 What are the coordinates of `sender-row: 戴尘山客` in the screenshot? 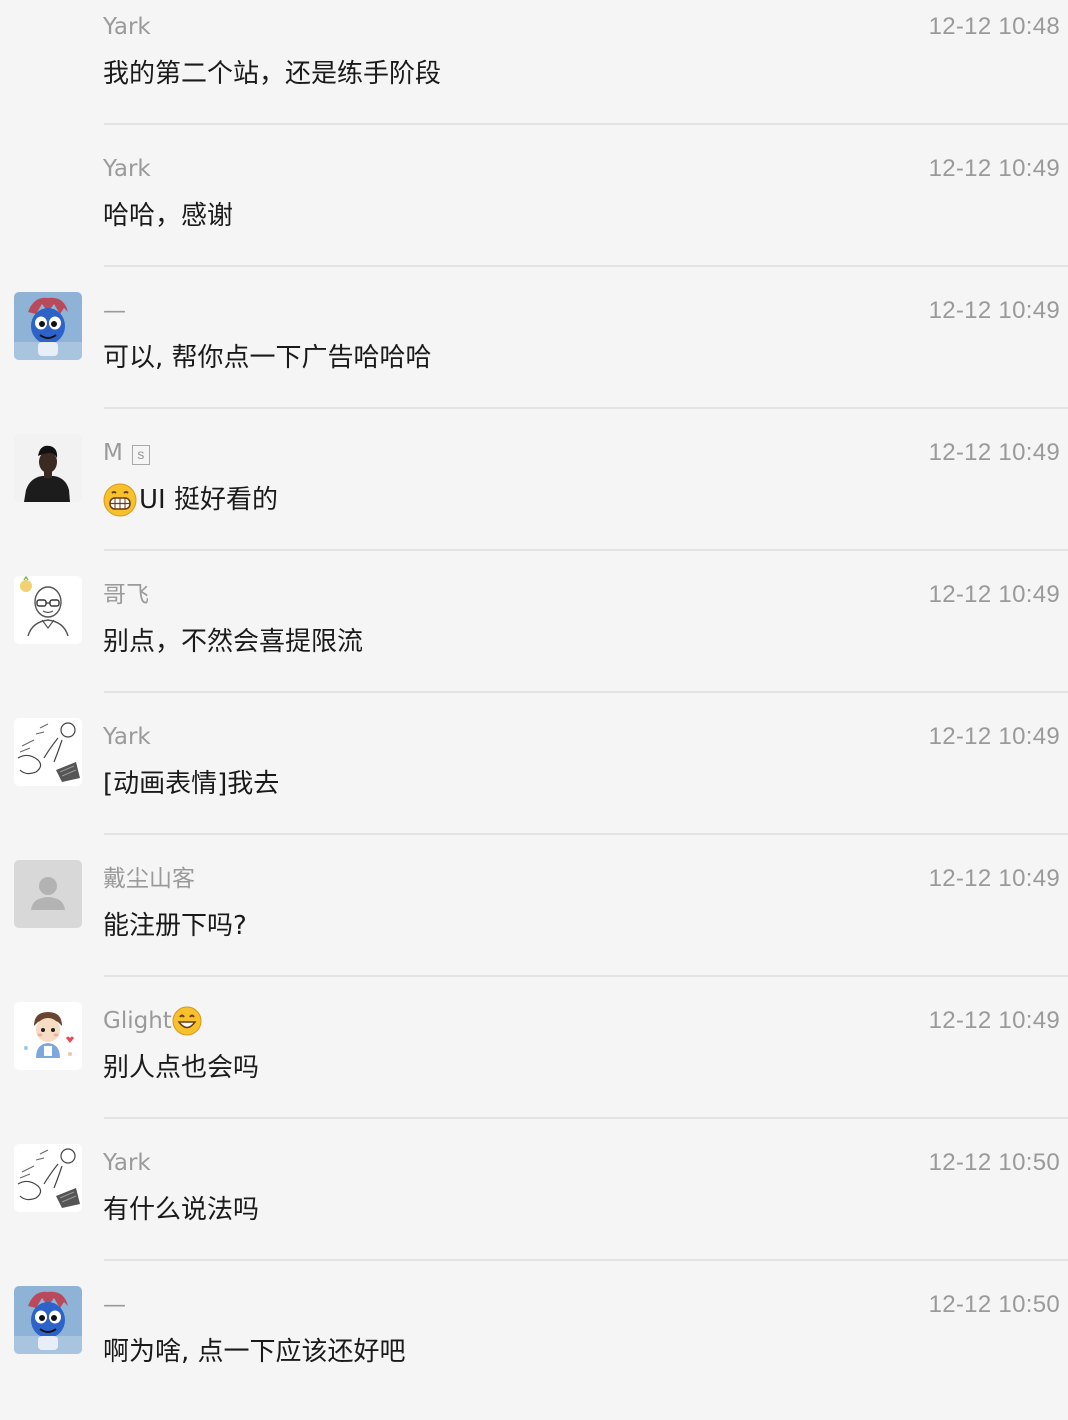 It's located at (149, 879).